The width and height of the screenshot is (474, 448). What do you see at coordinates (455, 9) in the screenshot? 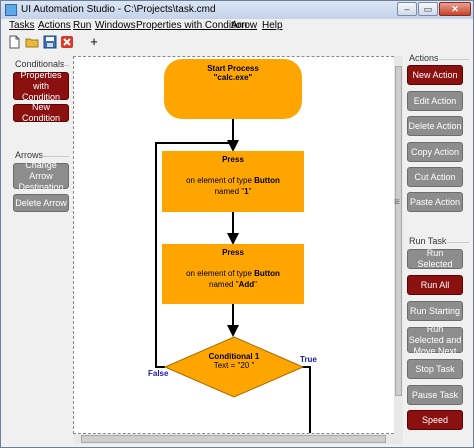
I see `close-button: ✕` at bounding box center [455, 9].